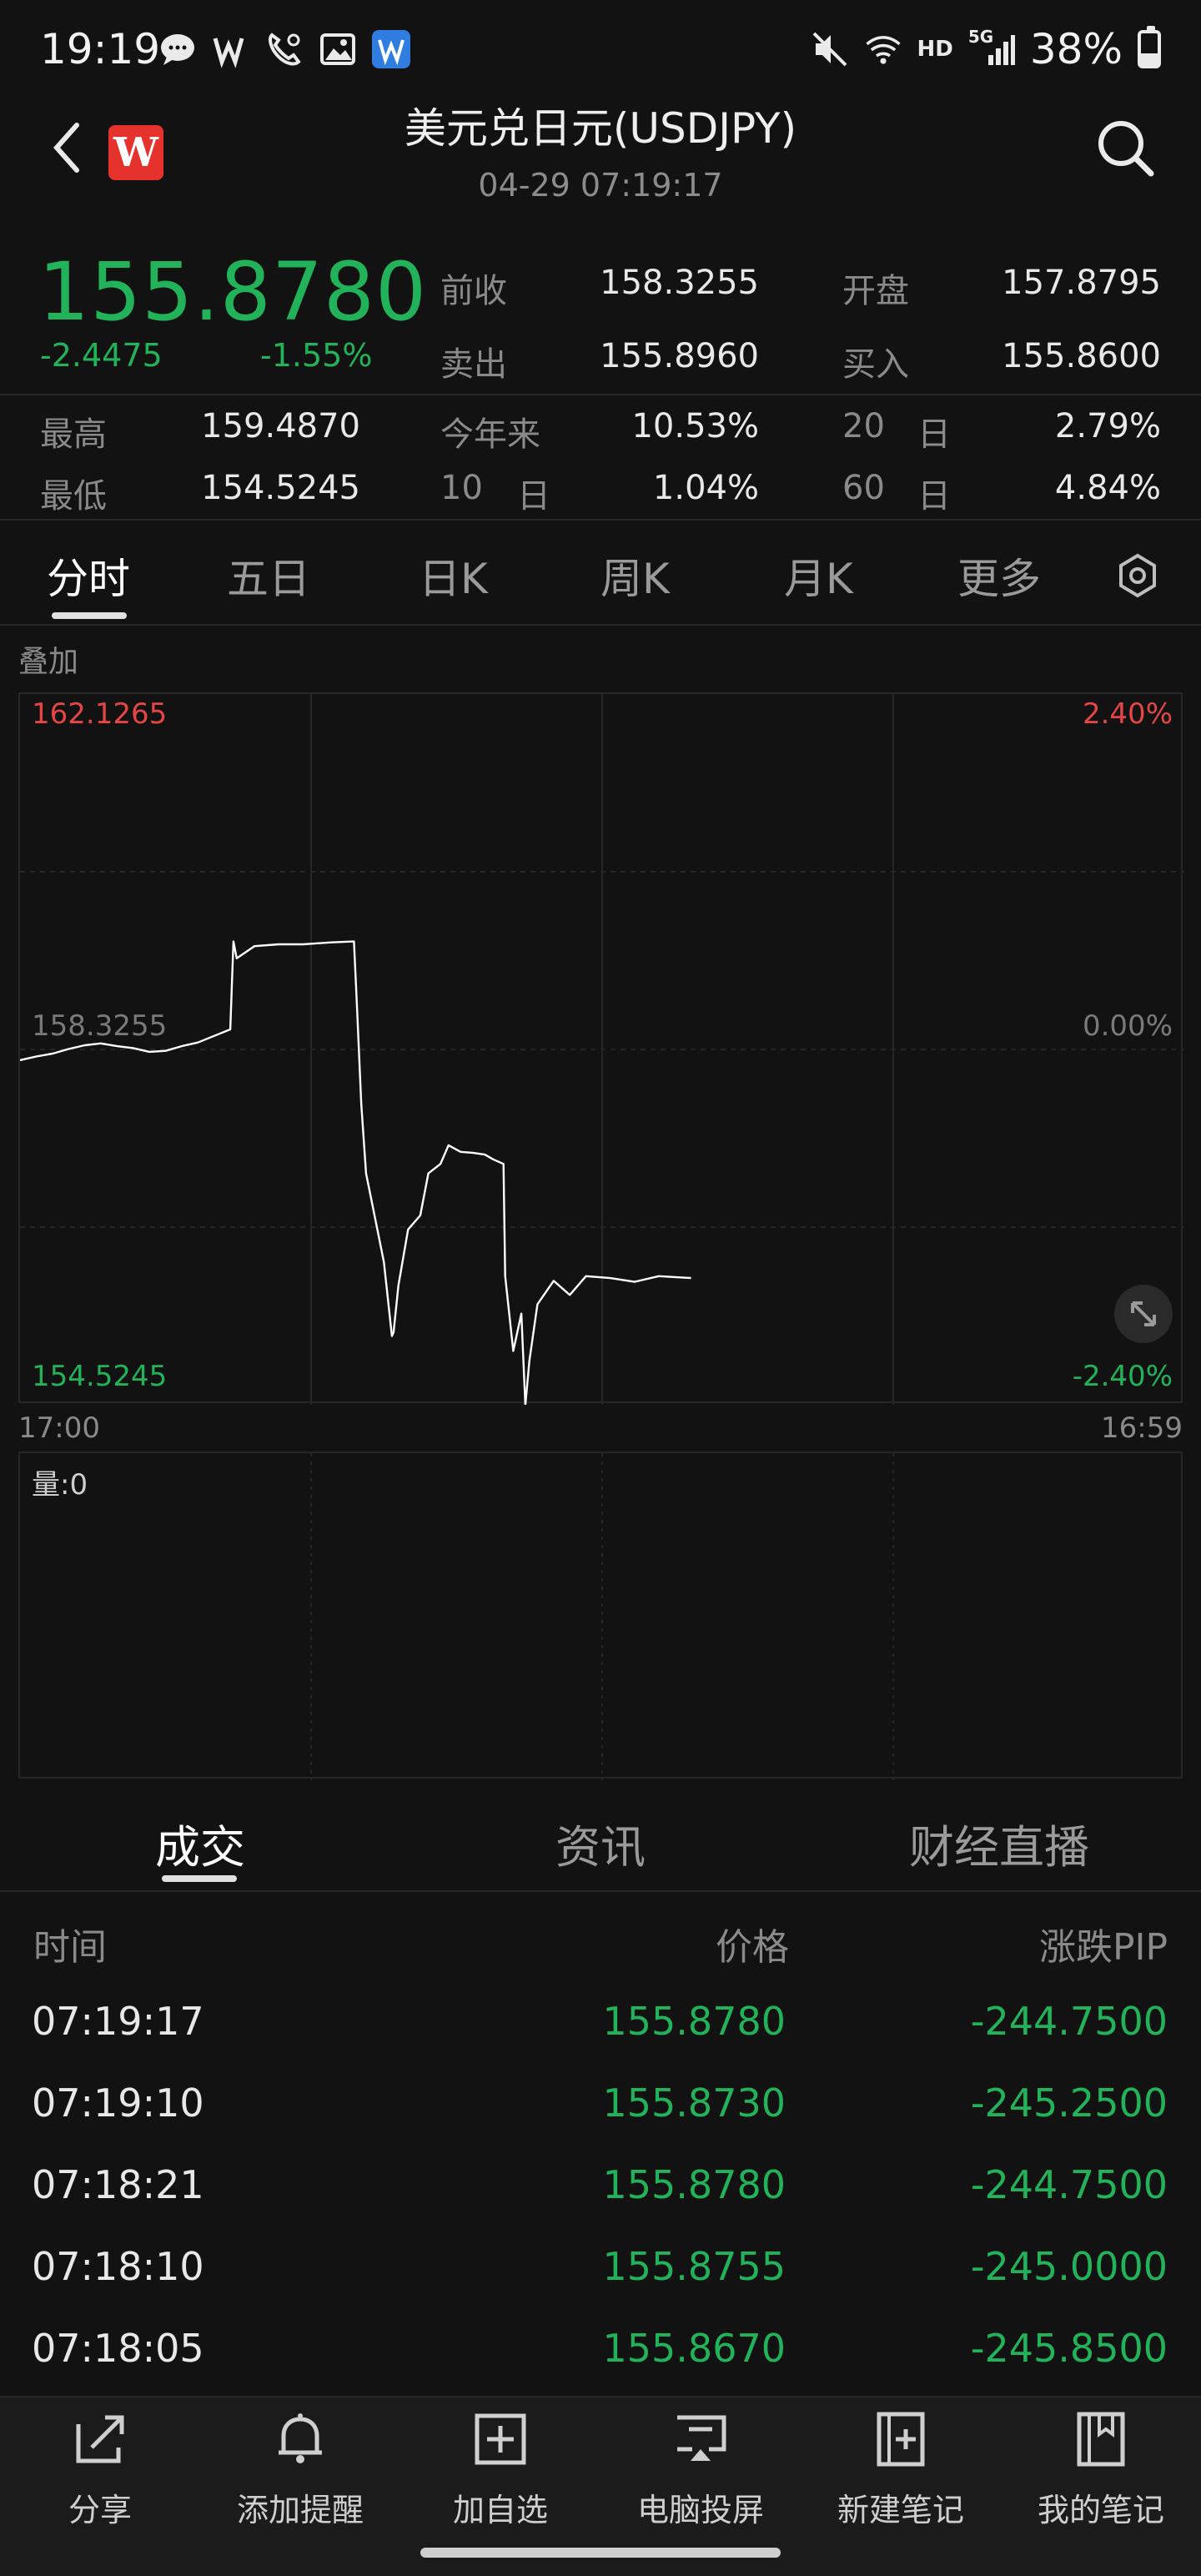  What do you see at coordinates (1101, 2477) in the screenshot?
I see `my-notes-button: 我的笔记` at bounding box center [1101, 2477].